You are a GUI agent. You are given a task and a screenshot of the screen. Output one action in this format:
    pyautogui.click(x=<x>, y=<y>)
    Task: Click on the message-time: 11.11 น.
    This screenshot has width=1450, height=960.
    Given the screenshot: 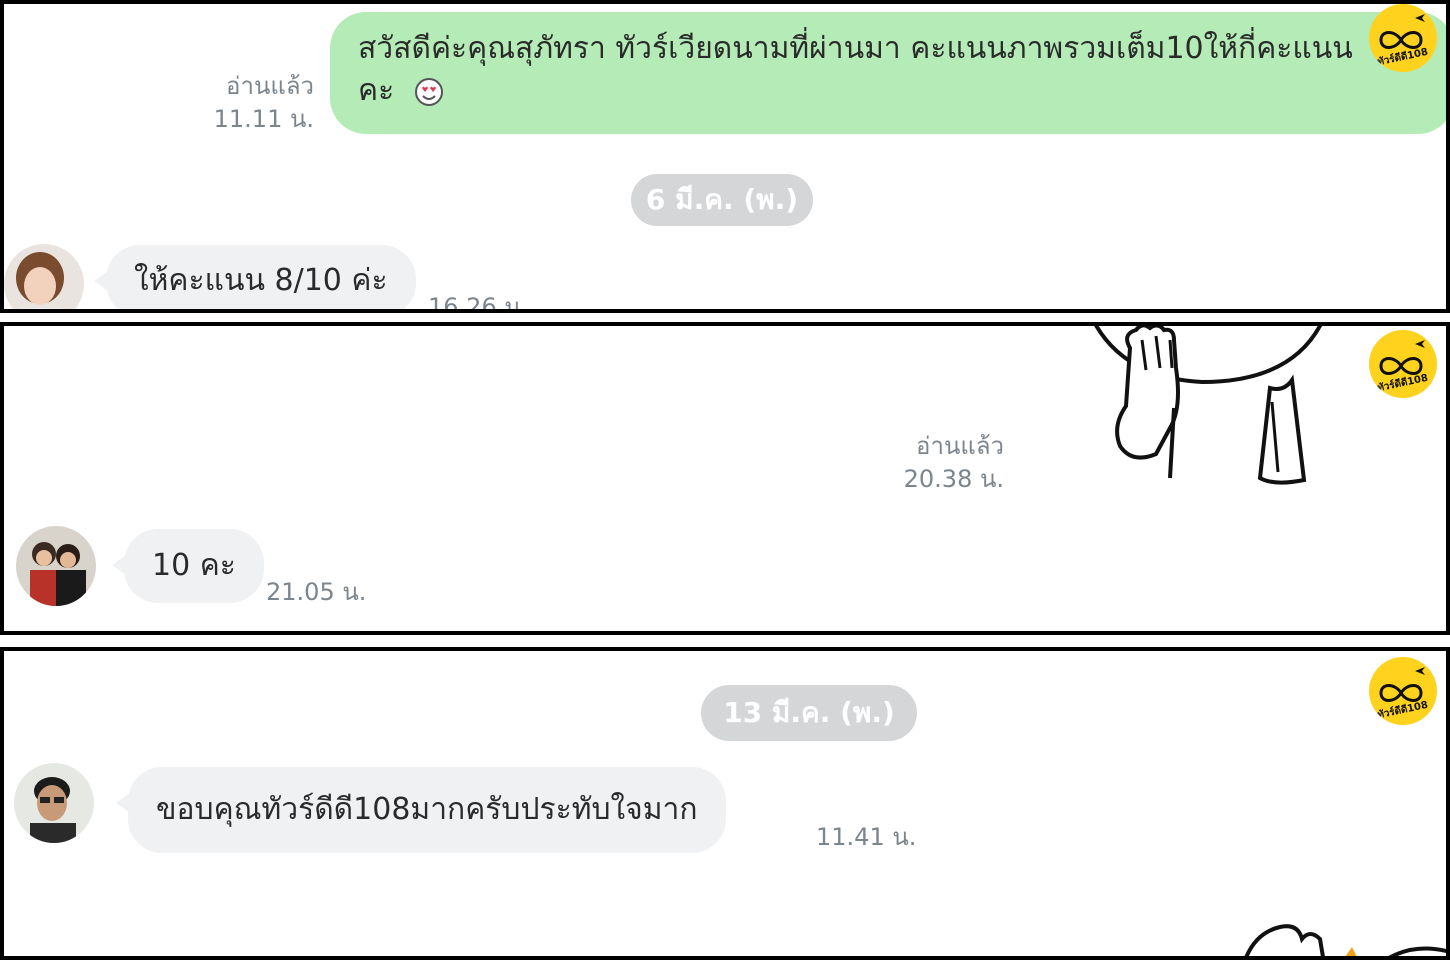 What is the action you would take?
    pyautogui.click(x=263, y=119)
    